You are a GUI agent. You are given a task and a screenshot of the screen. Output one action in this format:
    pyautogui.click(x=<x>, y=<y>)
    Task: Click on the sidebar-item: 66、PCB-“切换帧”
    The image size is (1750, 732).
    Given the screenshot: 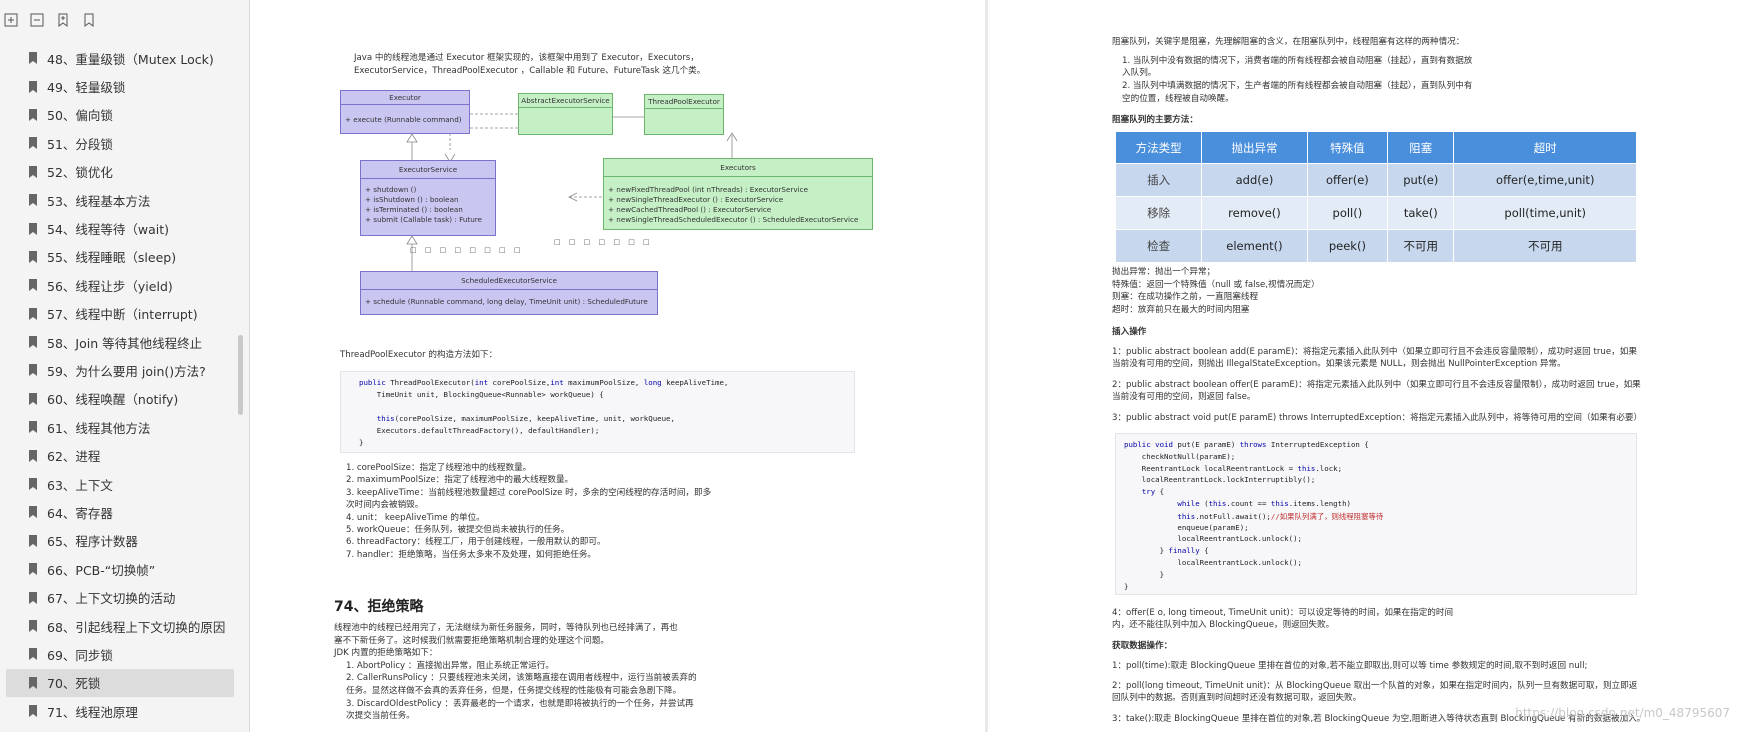 What is the action you would take?
    pyautogui.click(x=120, y=569)
    